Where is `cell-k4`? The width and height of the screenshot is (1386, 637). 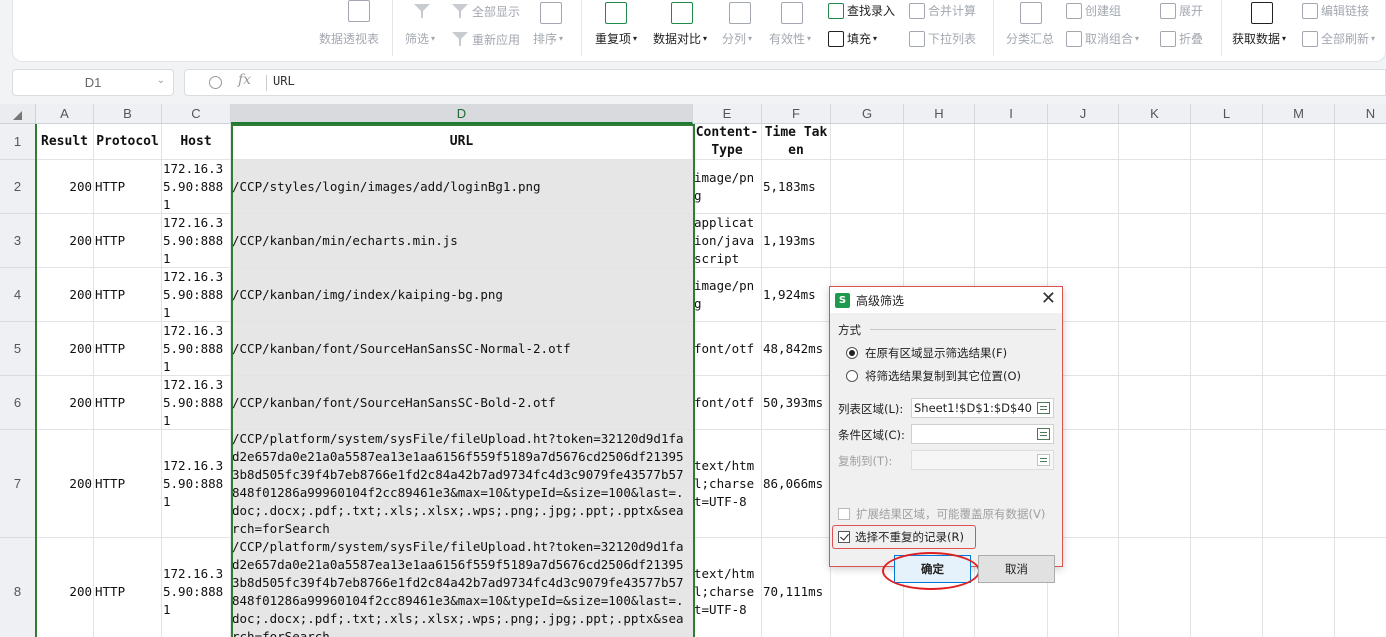
cell-k4 is located at coordinates (1155, 295).